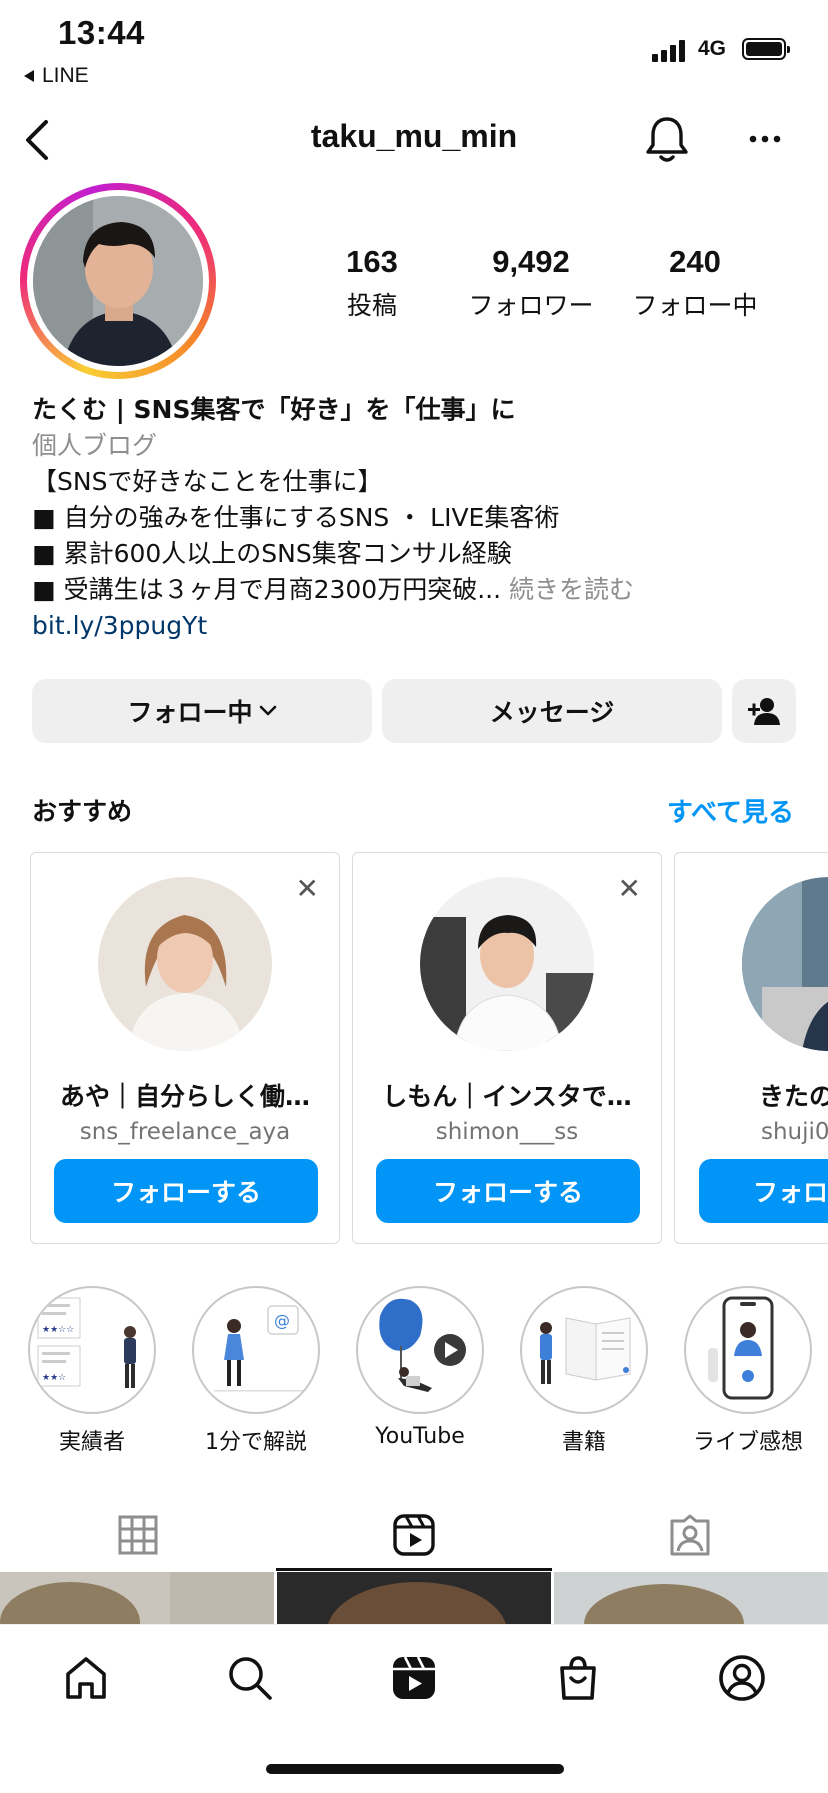 The height and width of the screenshot is (1793, 828). I want to click on status-time: 13:44, so click(101, 32).